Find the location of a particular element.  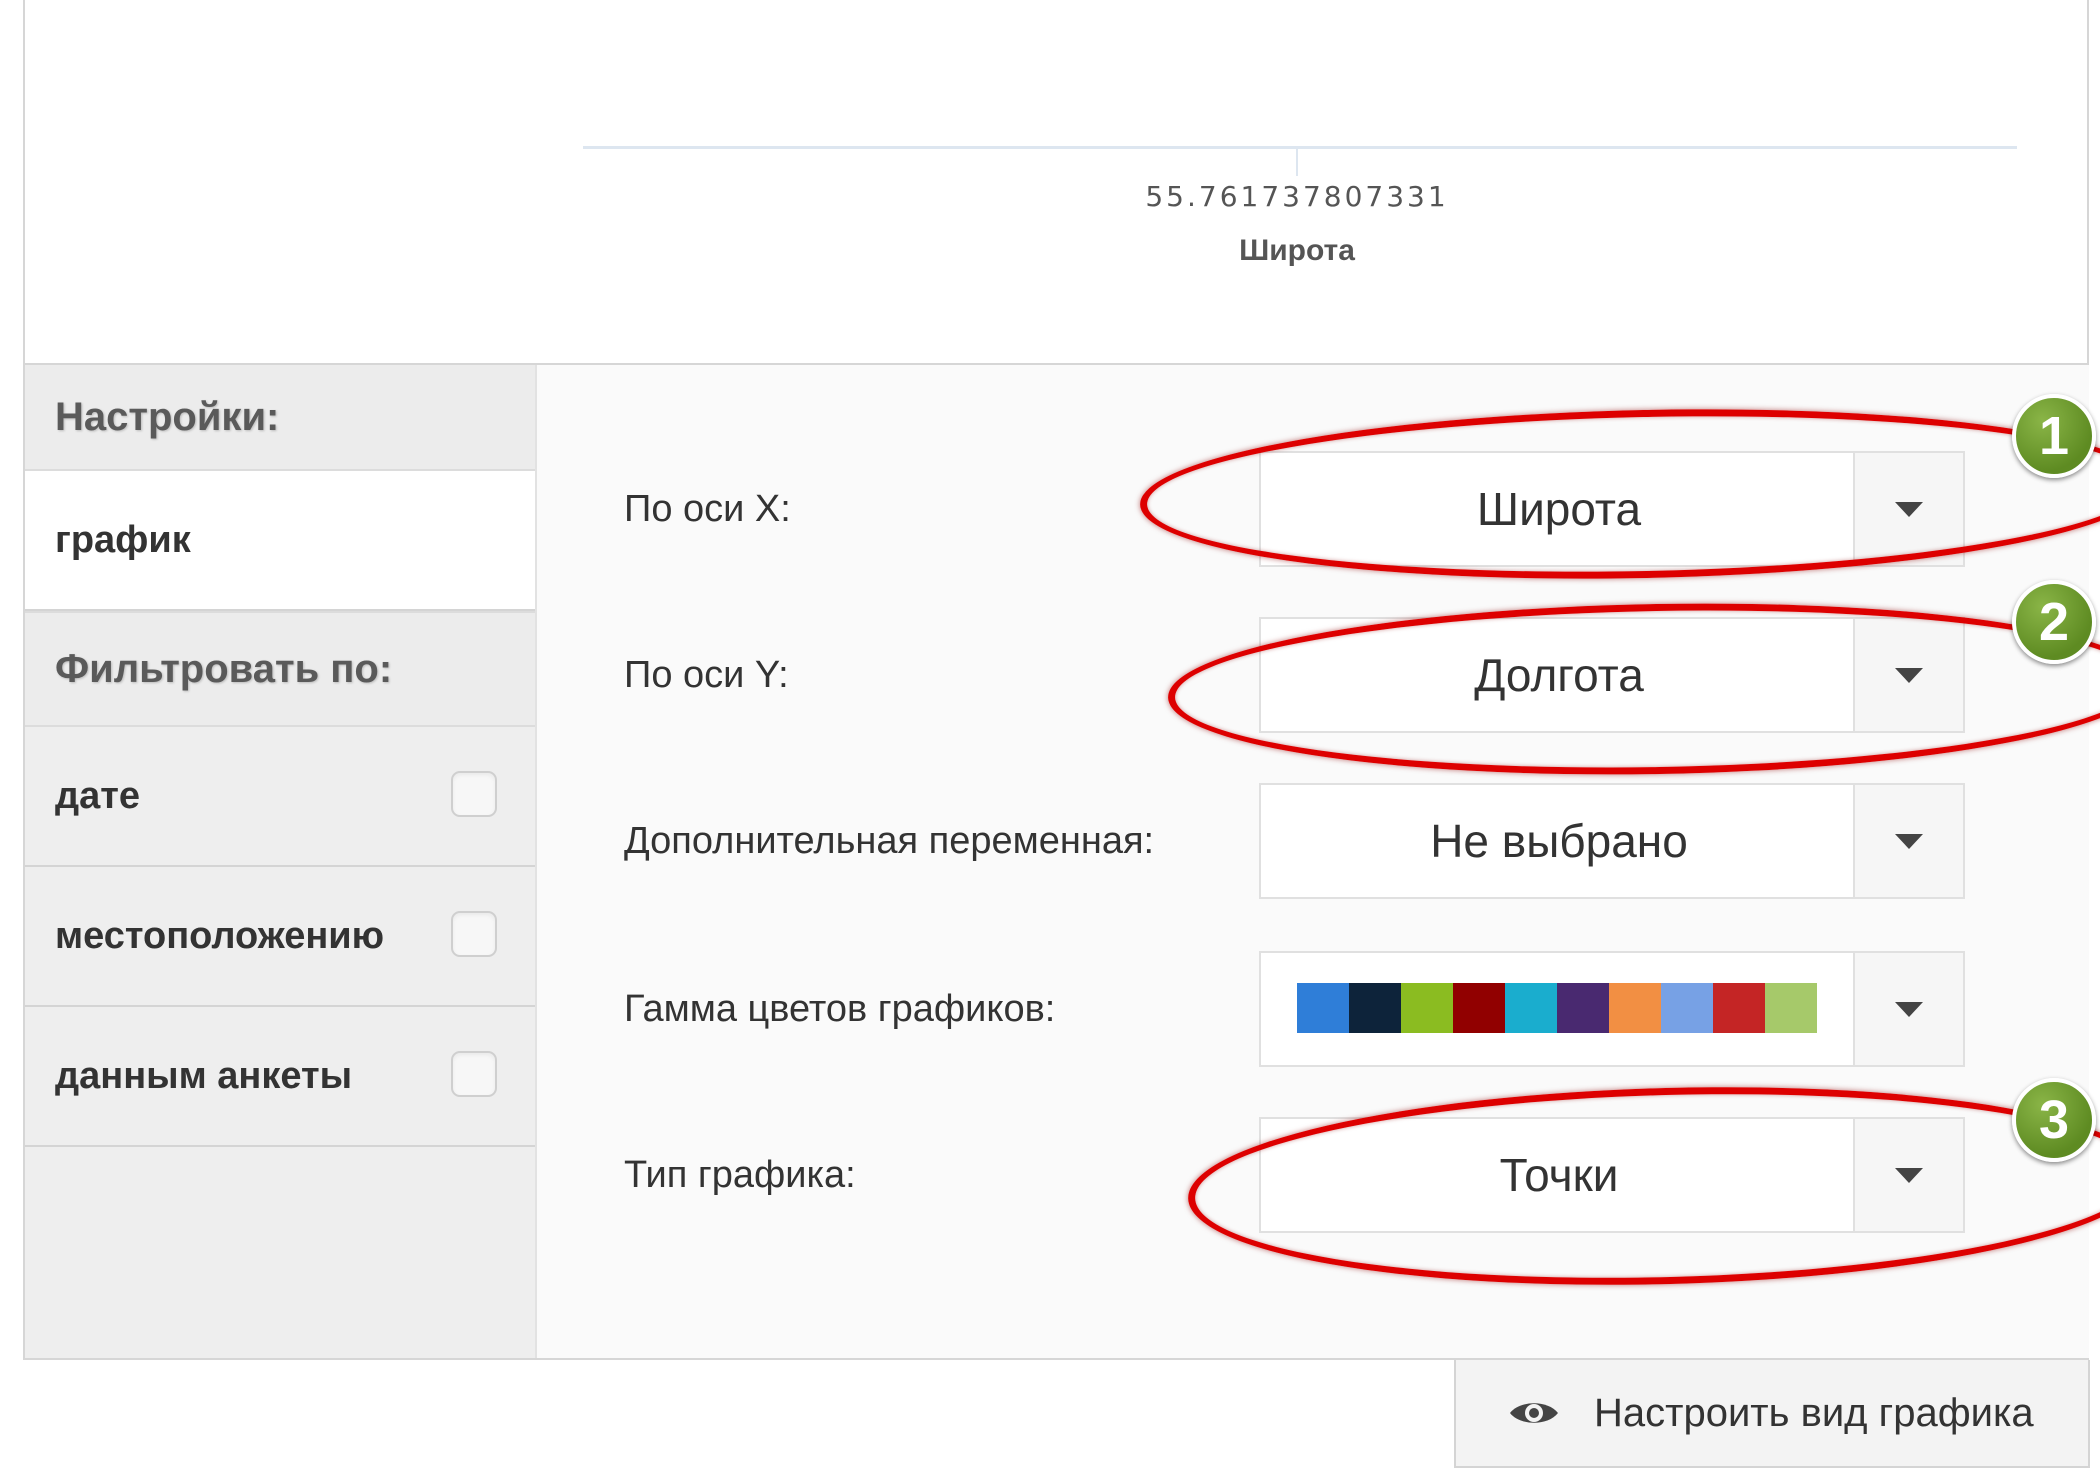

filter-item-location: местоположению is located at coordinates (280, 937).